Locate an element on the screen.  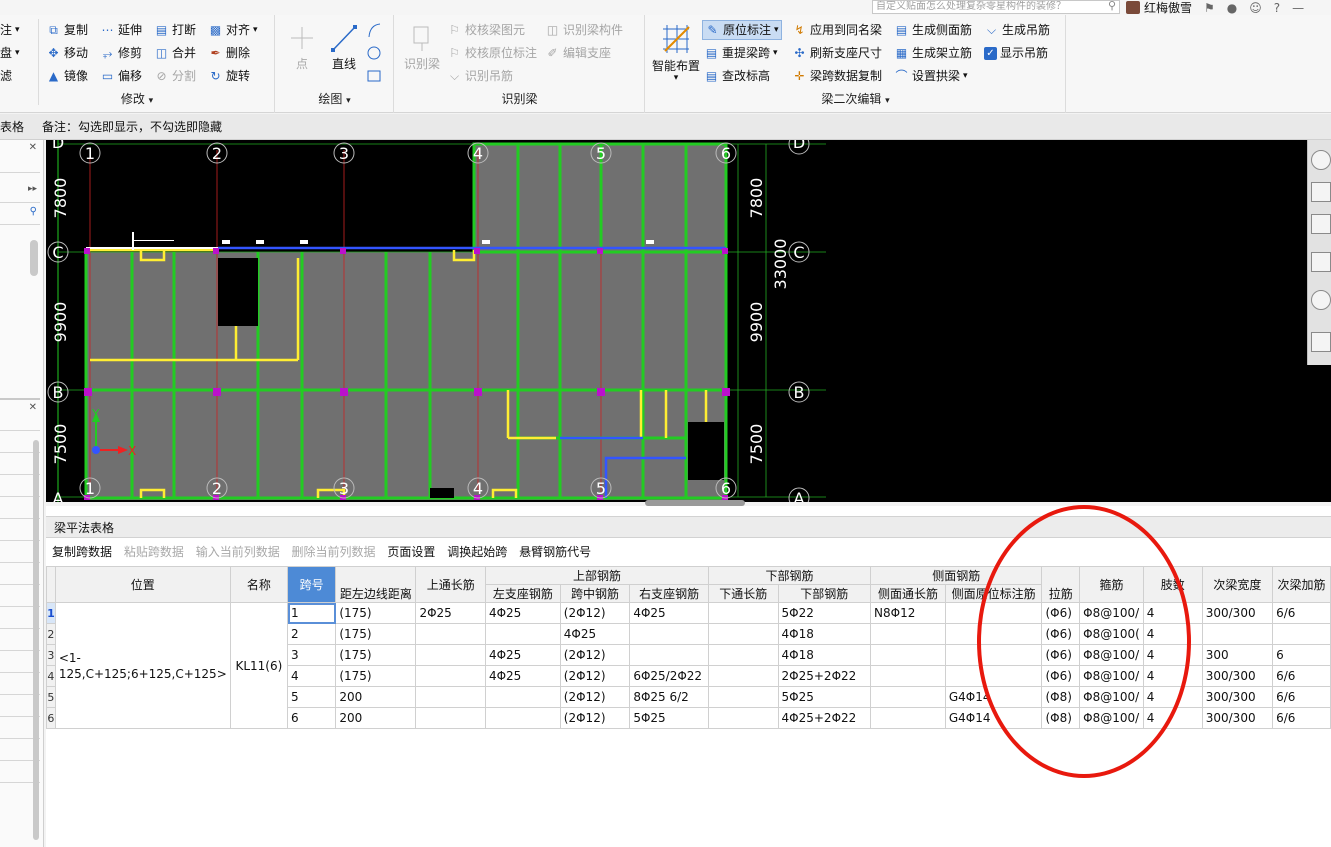
orbit-icon is located at coordinates (1321, 300).